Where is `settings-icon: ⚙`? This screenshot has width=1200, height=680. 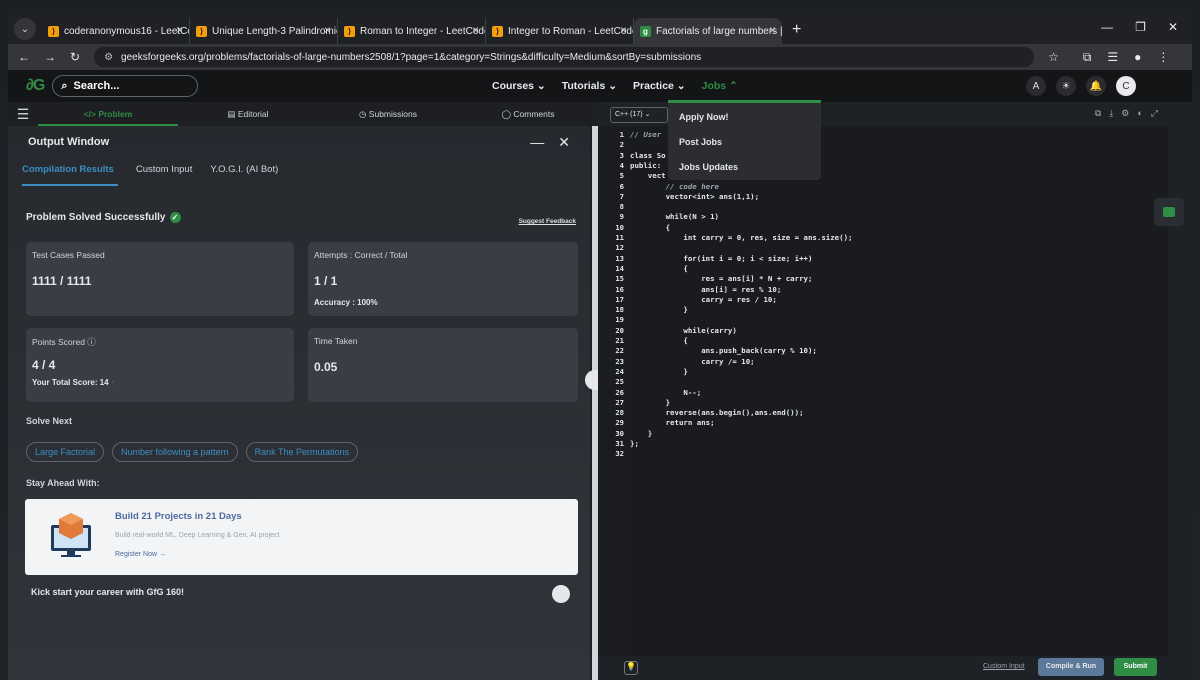 settings-icon: ⚙ is located at coordinates (1125, 113).